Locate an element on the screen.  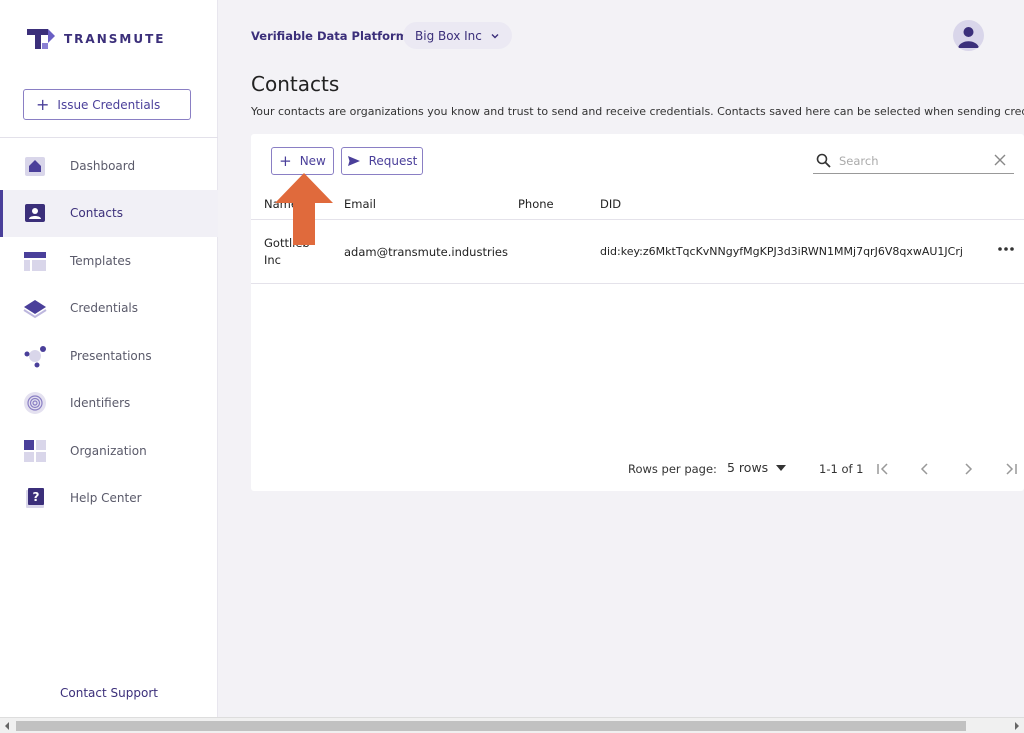
sidebar-item-label: Credentials is located at coordinates (104, 308).